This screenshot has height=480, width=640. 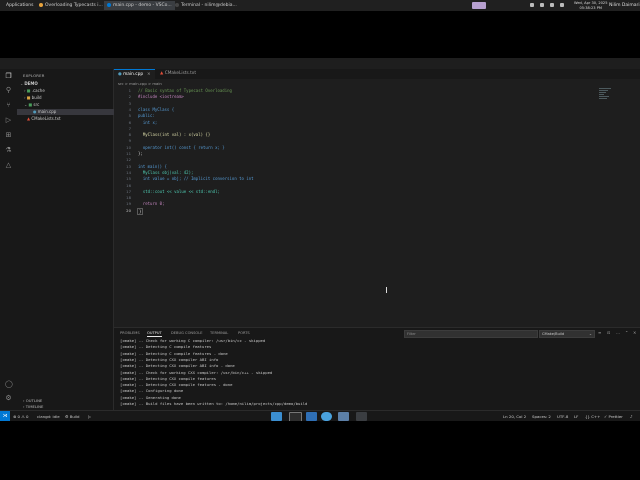 What do you see at coordinates (154, 334) in the screenshot?
I see `tab-output: OUTPUT` at bounding box center [154, 334].